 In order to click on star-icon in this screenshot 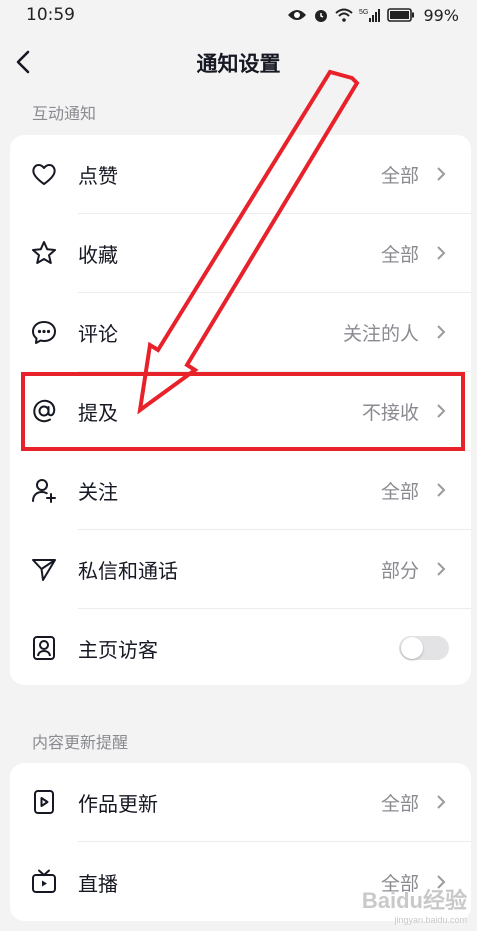, I will do `click(44, 252)`.